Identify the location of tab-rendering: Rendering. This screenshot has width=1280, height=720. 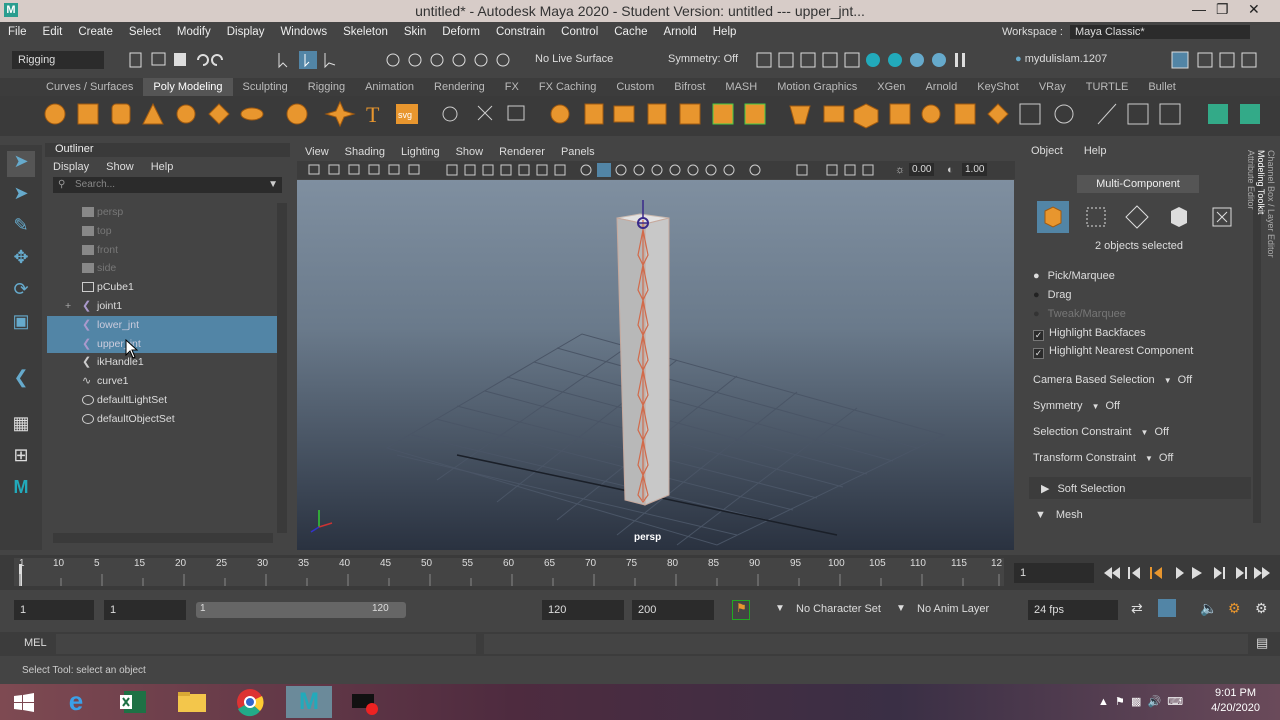
(459, 87).